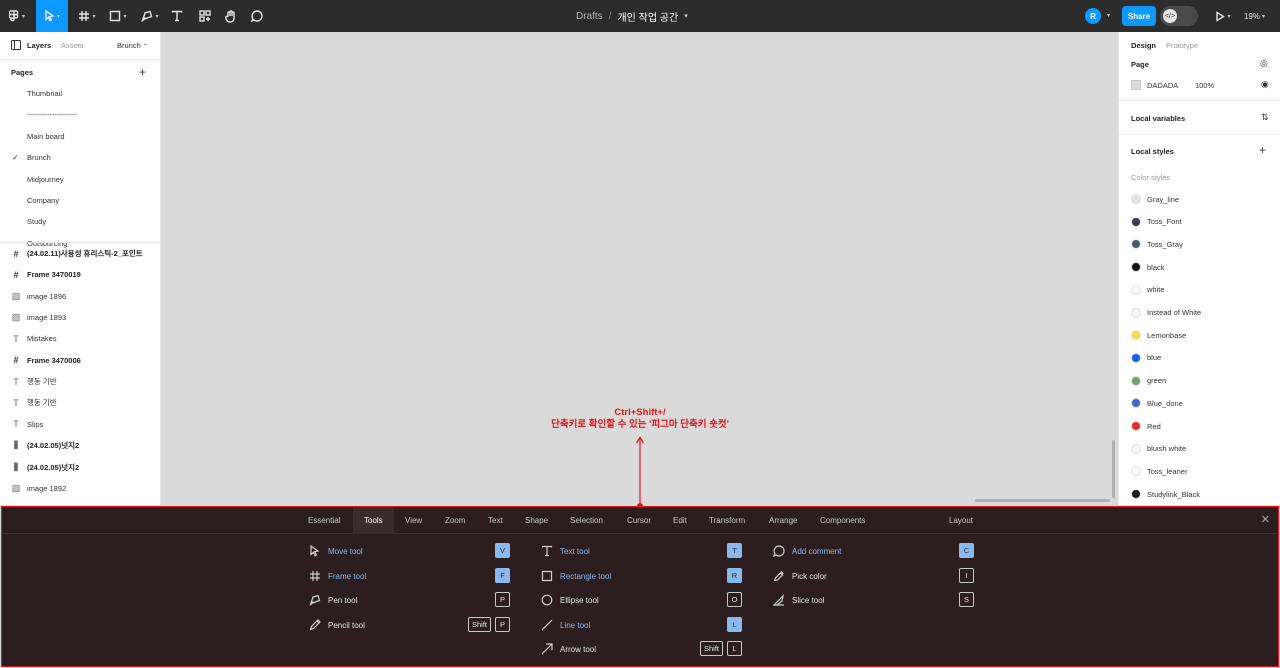  I want to click on breadcrumb-drafts: Drafts, so click(589, 16).